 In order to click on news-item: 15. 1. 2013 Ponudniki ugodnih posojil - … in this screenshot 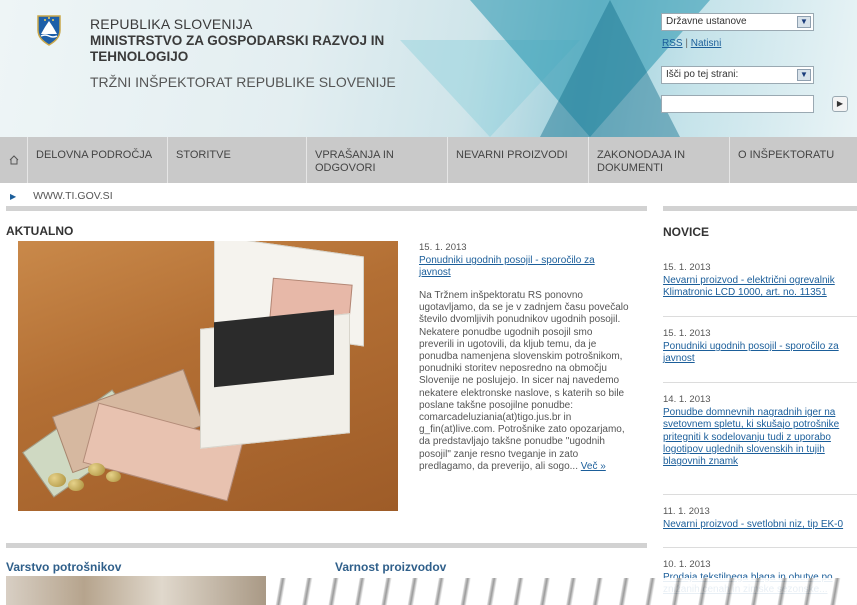, I will do `click(760, 347)`.